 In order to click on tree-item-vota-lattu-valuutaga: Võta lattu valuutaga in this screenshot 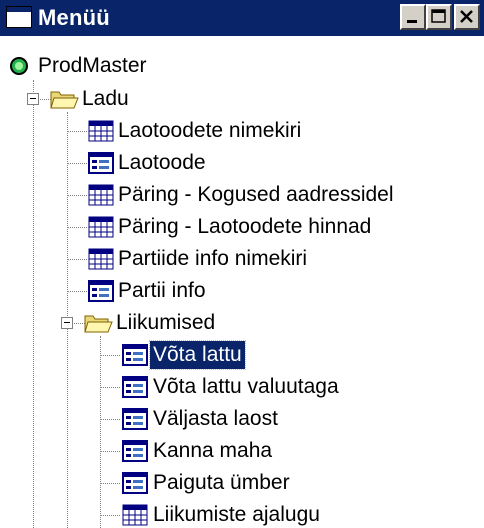, I will do `click(242, 387)`.